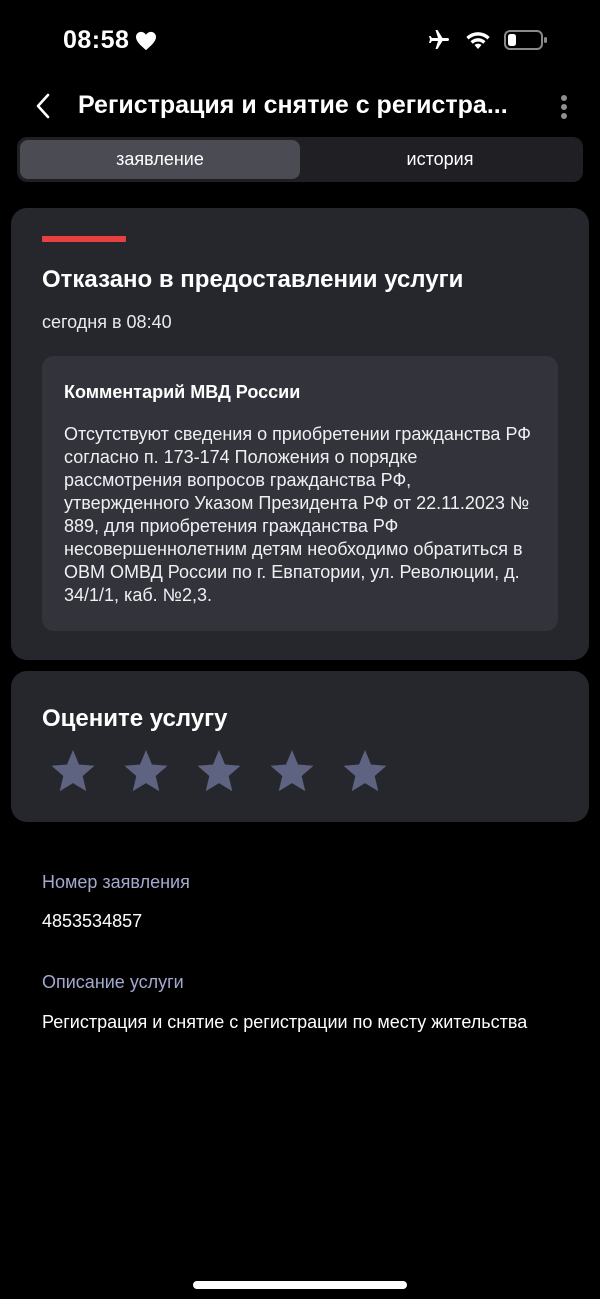 The width and height of the screenshot is (600, 1299). I want to click on service-description-label: Описание услуги, so click(113, 982).